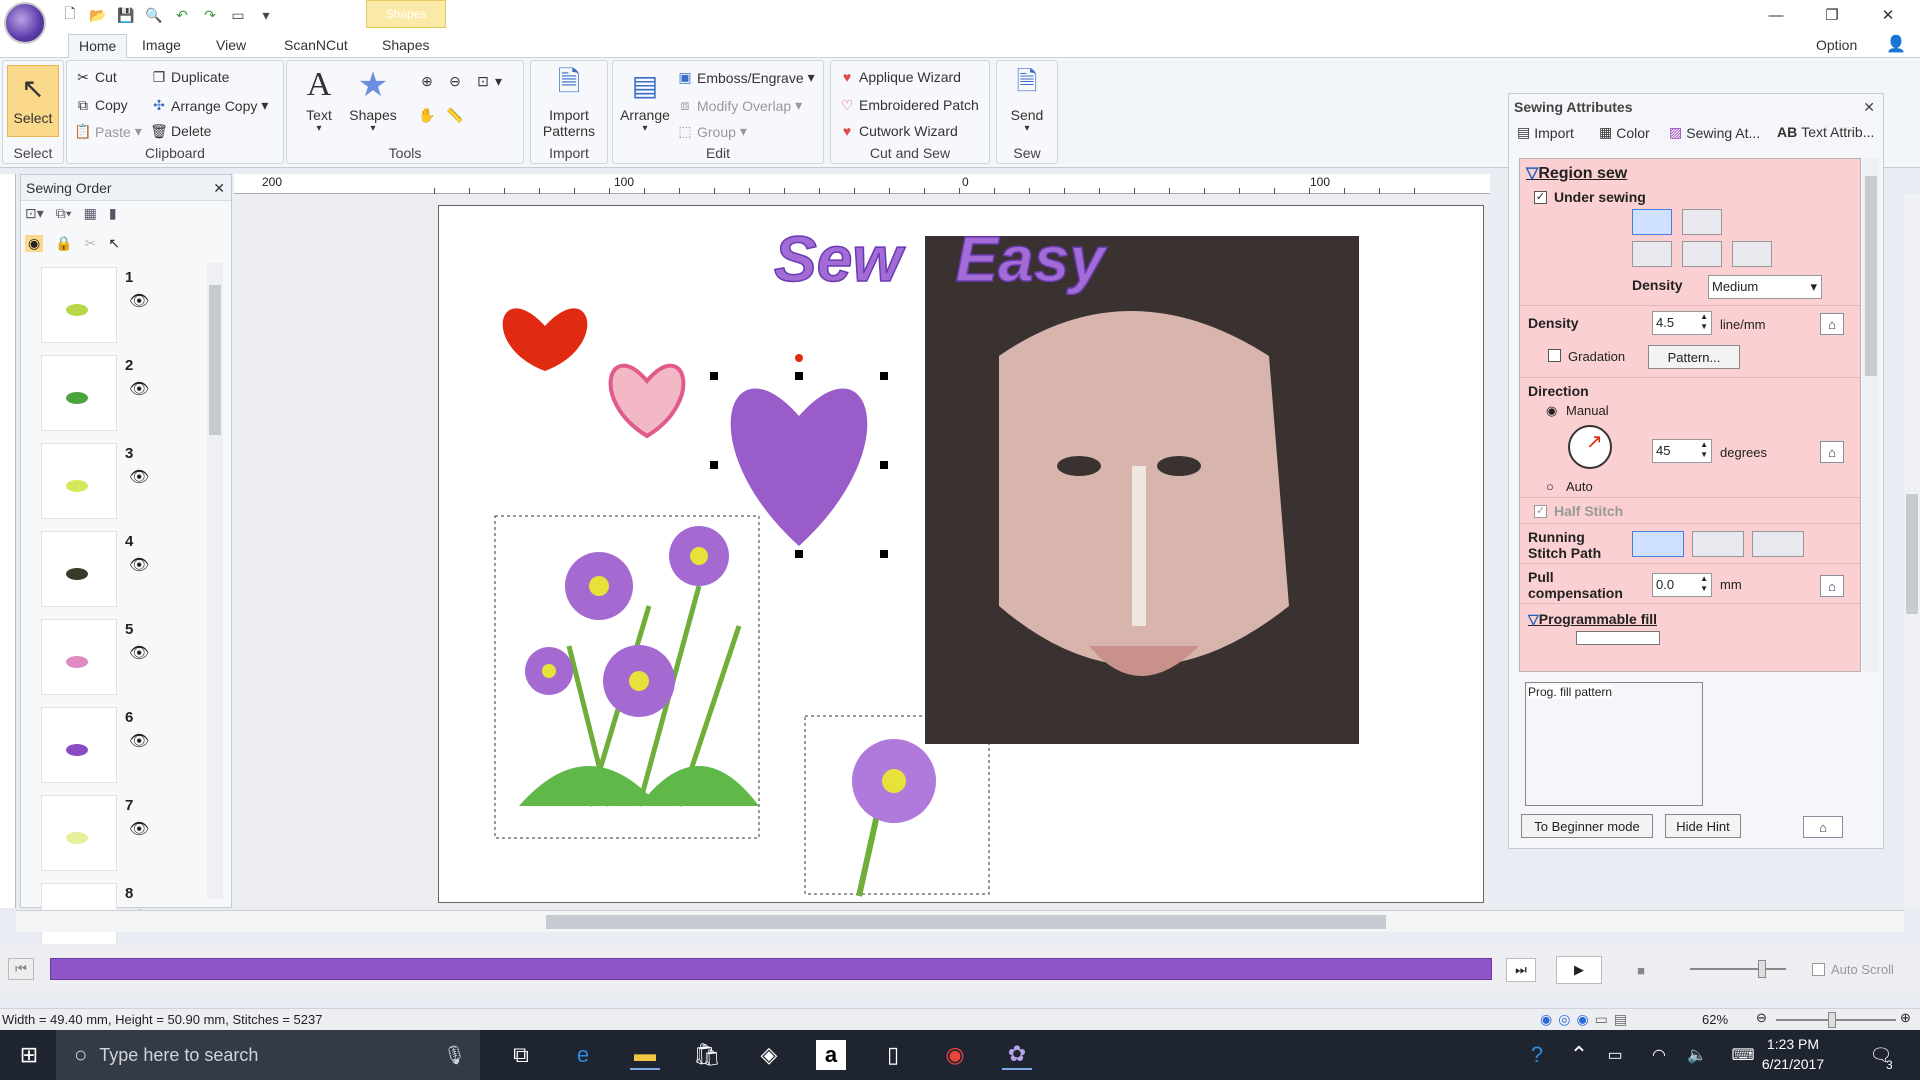 Image resolution: width=1920 pixels, height=1080 pixels. What do you see at coordinates (1615, 1055) in the screenshot?
I see `battery-icon: ▭` at bounding box center [1615, 1055].